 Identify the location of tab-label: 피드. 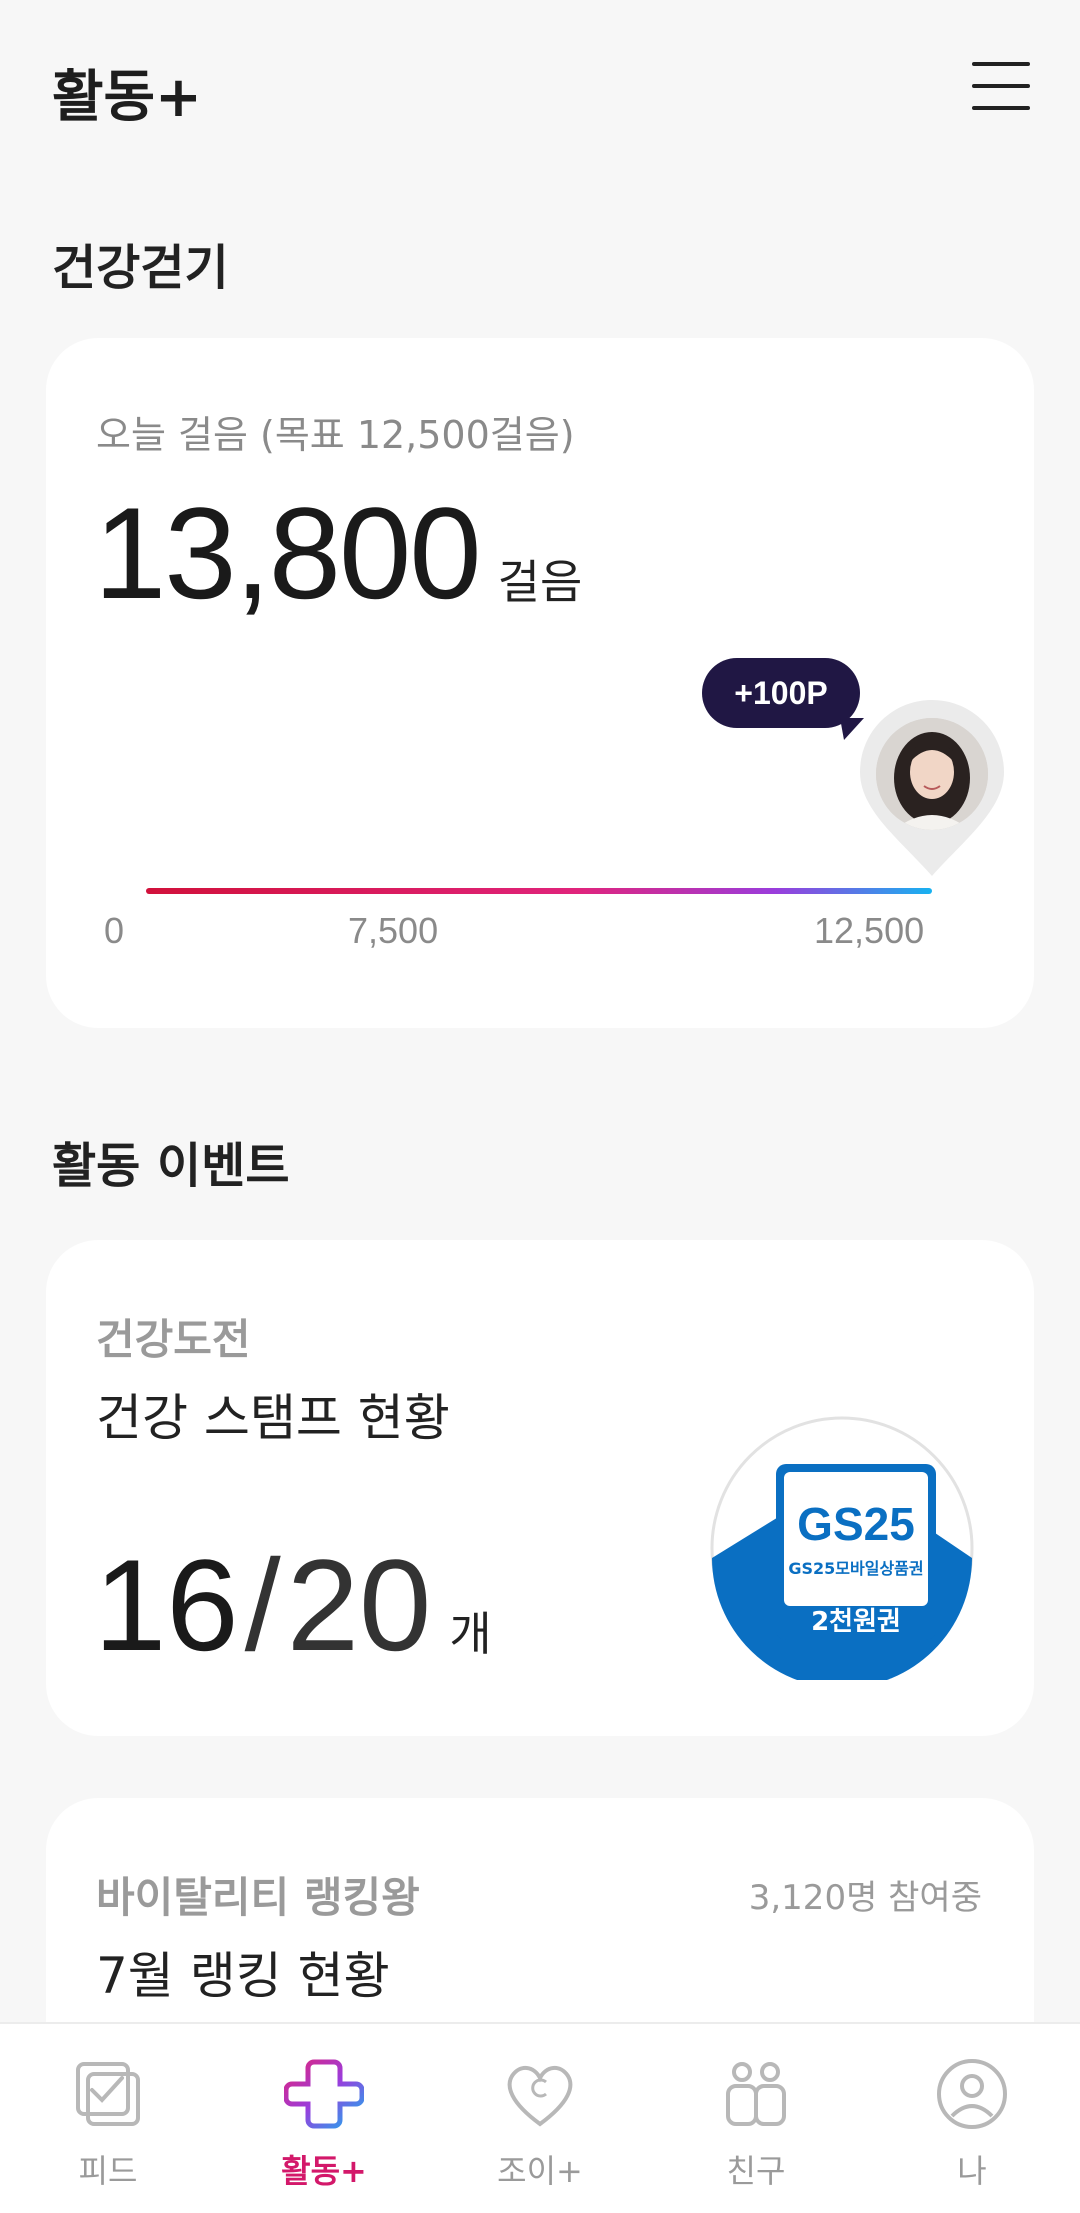
(108, 2171).